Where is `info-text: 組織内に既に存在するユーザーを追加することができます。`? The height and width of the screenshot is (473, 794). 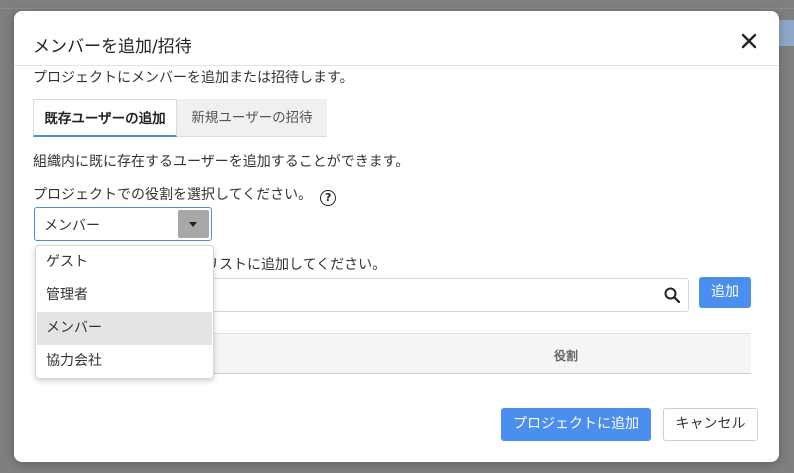 info-text: 組織内に既に存在するユーザーを追加することができます。 is located at coordinates (221, 162).